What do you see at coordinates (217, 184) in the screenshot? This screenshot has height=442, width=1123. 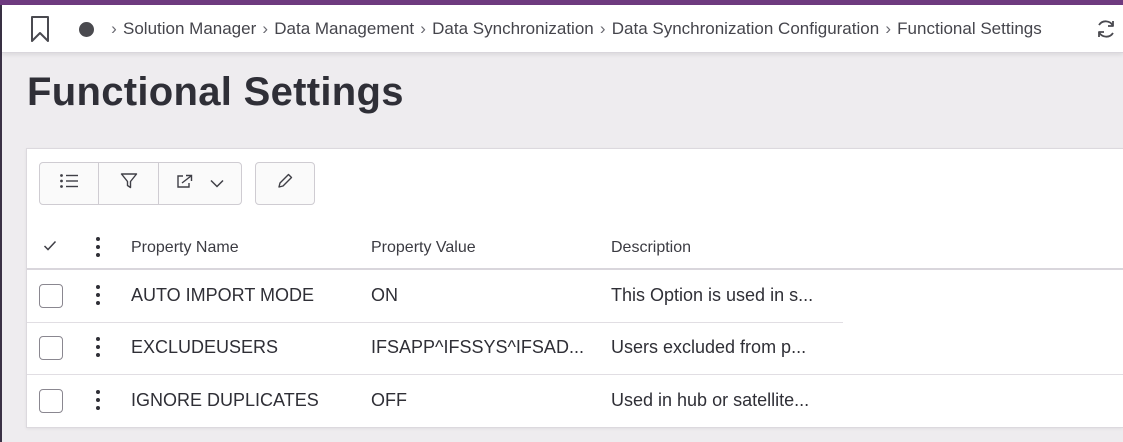 I see `chevron-down-icon` at bounding box center [217, 184].